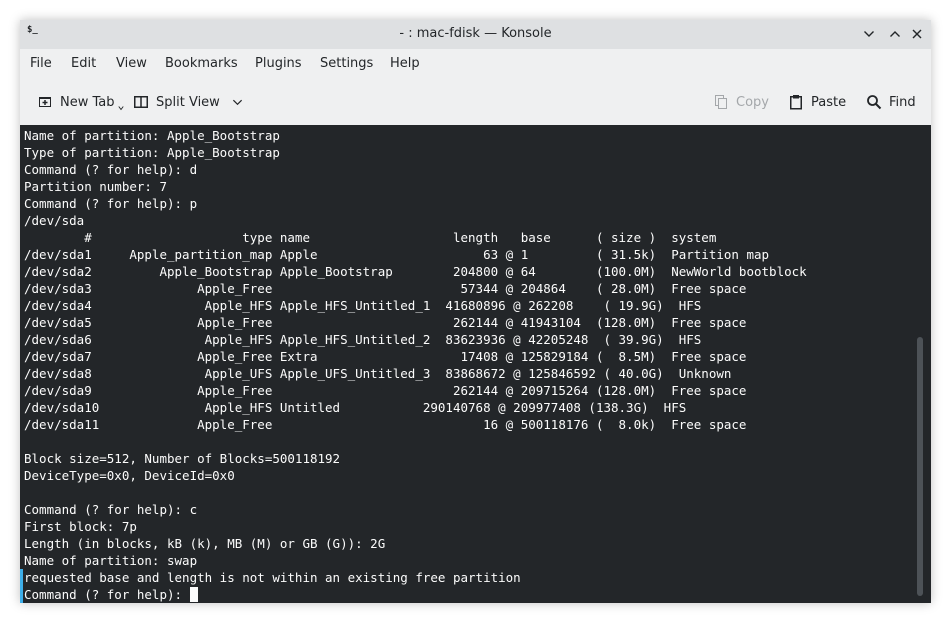 Image resolution: width=951 pixels, height=623 pixels. I want to click on close-icon, so click(917, 34).